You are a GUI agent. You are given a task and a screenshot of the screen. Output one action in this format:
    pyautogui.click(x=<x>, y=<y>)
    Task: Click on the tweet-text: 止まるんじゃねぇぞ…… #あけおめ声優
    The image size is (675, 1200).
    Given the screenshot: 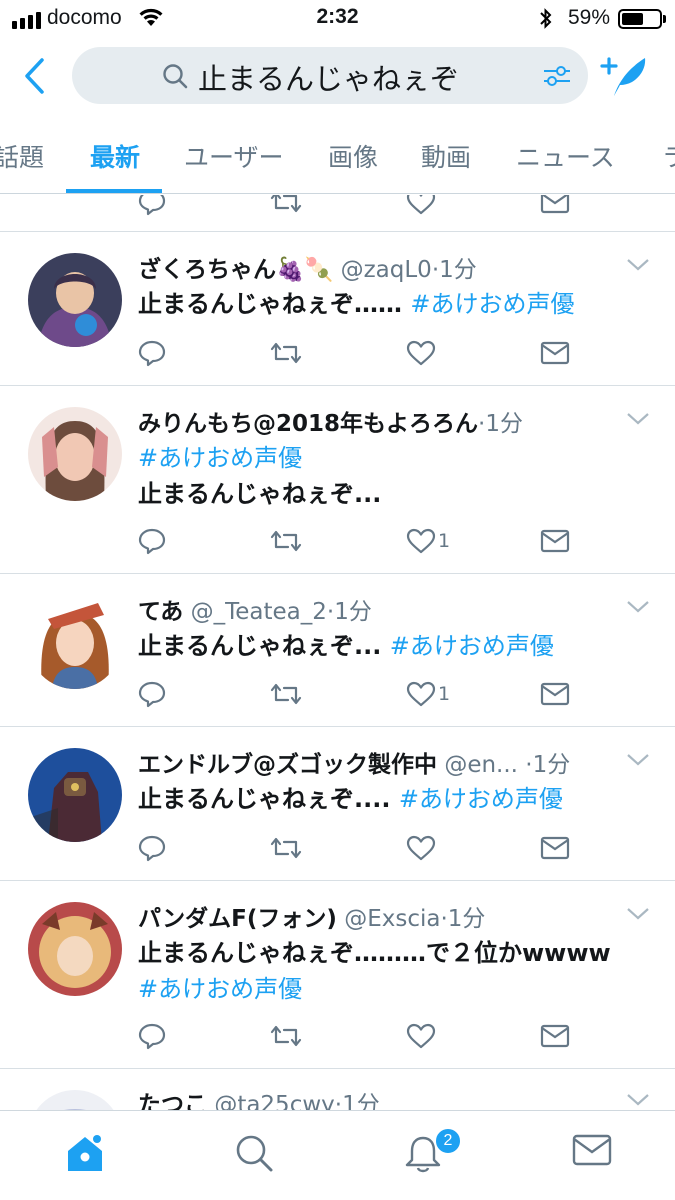 What is the action you would take?
    pyautogui.click(x=356, y=301)
    